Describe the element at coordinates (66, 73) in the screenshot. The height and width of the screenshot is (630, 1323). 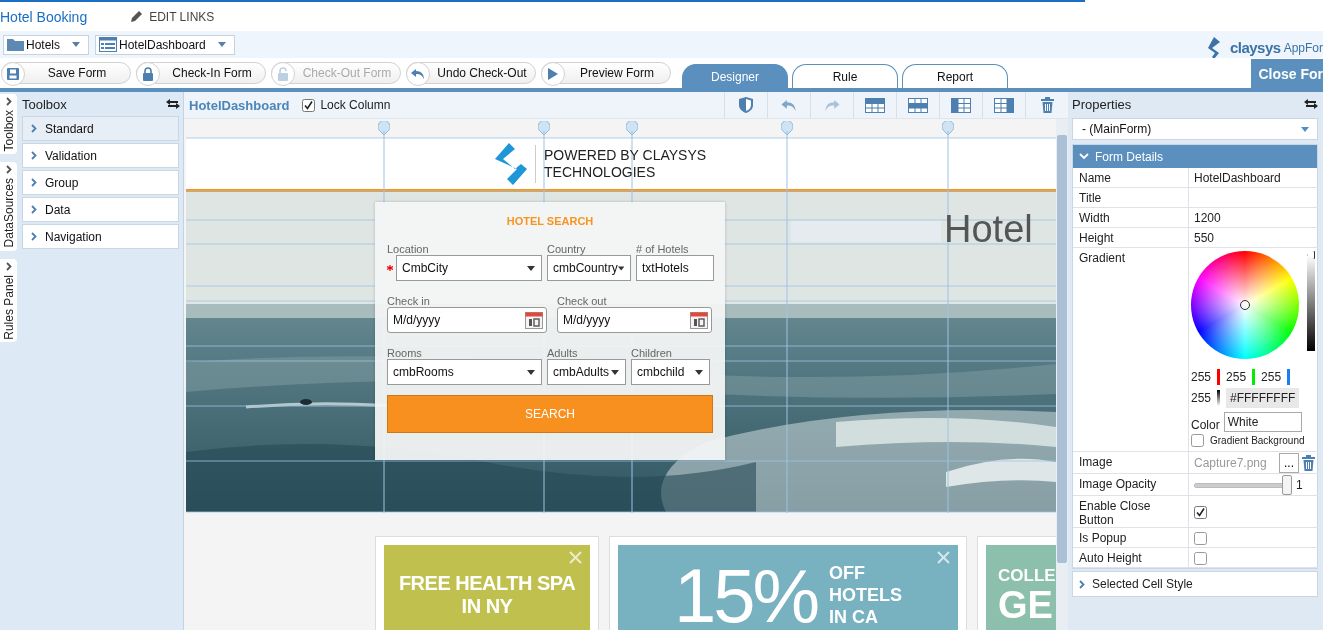
I see `toolbar-button: Save Form` at that location.